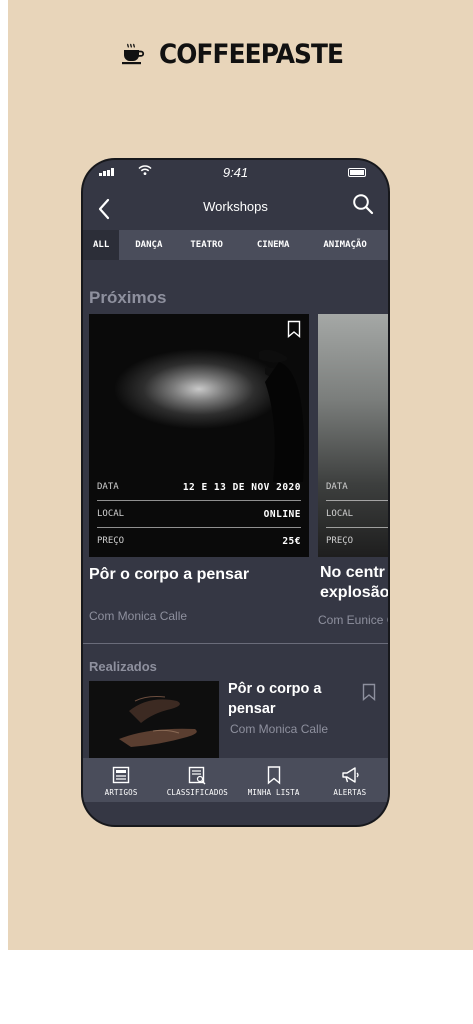 Image resolution: width=473 pixels, height=1024 pixels. I want to click on past-workshop-title: Pôr o corpo a pensar, so click(275, 699).